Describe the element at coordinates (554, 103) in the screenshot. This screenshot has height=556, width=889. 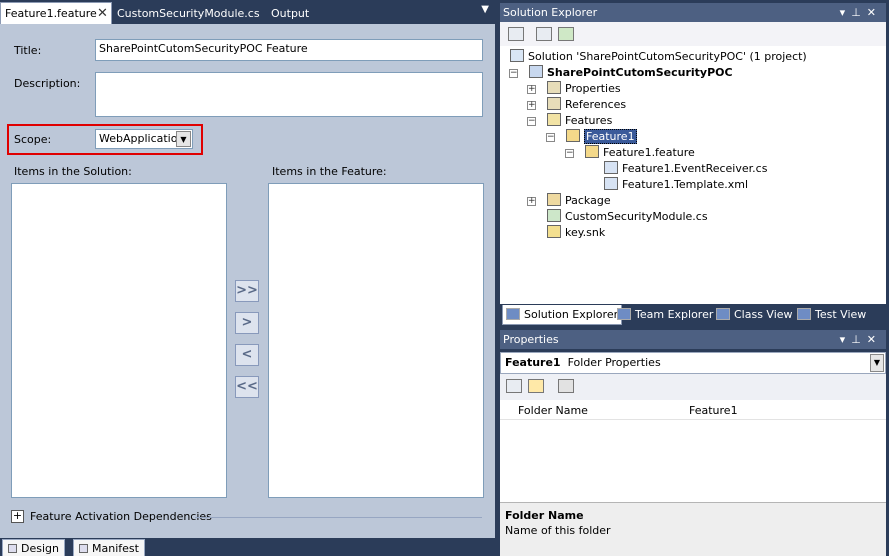
I see `references-icon` at that location.